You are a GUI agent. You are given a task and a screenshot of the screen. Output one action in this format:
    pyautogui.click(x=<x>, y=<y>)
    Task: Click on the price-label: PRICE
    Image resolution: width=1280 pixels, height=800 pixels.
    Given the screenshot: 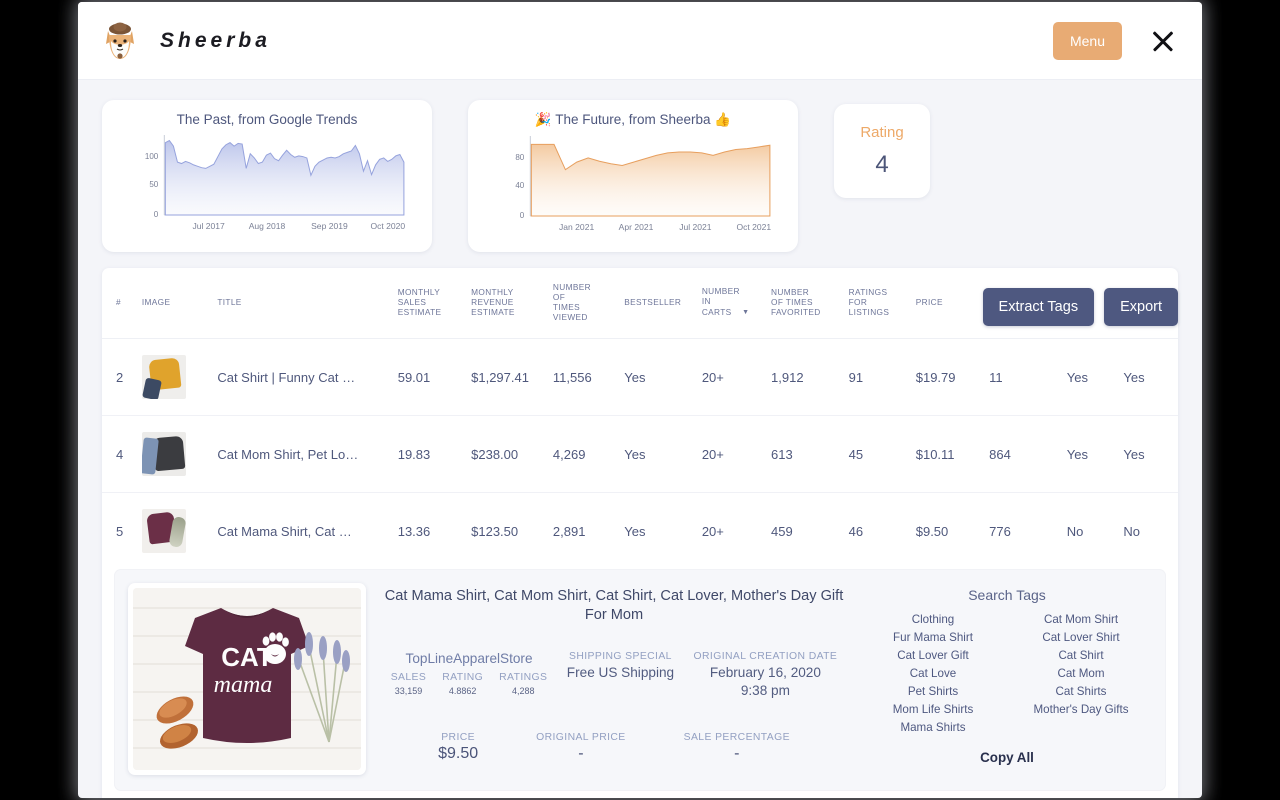 What is the action you would take?
    pyautogui.click(x=458, y=738)
    